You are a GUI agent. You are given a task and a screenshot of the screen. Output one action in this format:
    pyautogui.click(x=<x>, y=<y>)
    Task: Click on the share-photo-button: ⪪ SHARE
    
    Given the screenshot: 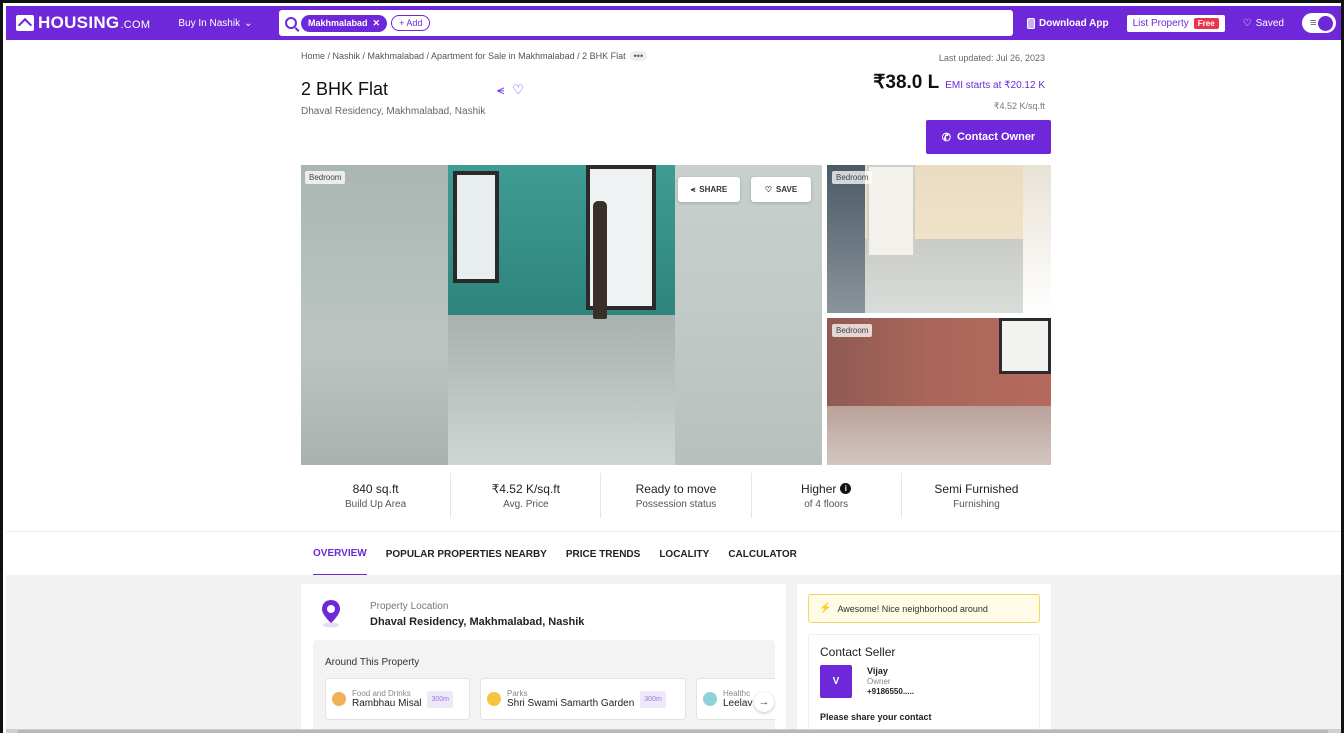 What is the action you would take?
    pyautogui.click(x=709, y=189)
    